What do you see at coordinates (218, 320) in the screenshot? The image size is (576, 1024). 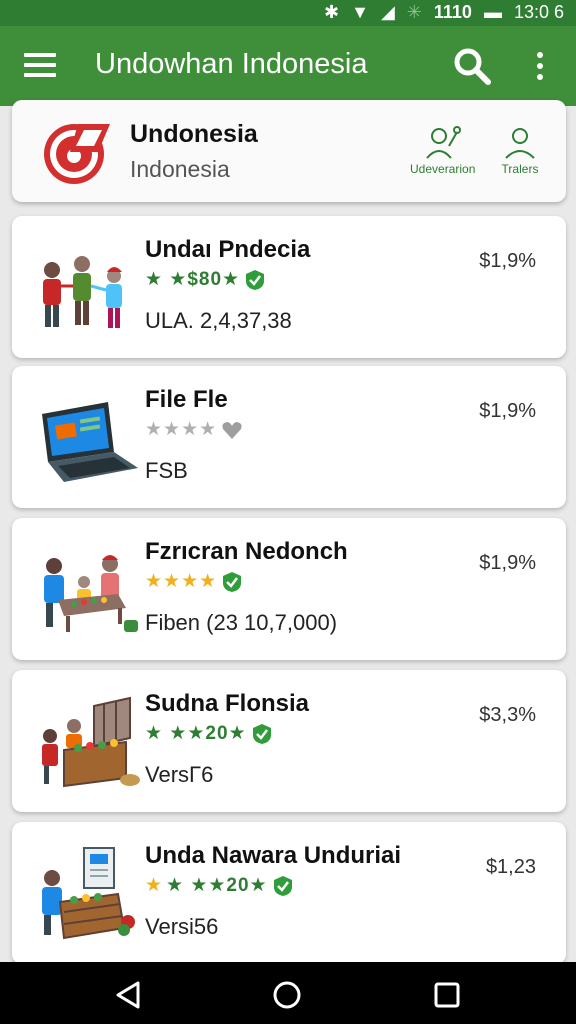 I see `item-subtitle: ULA. 2,4,37,38` at bounding box center [218, 320].